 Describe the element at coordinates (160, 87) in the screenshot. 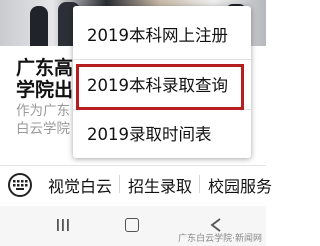

I see `highlight-box` at that location.